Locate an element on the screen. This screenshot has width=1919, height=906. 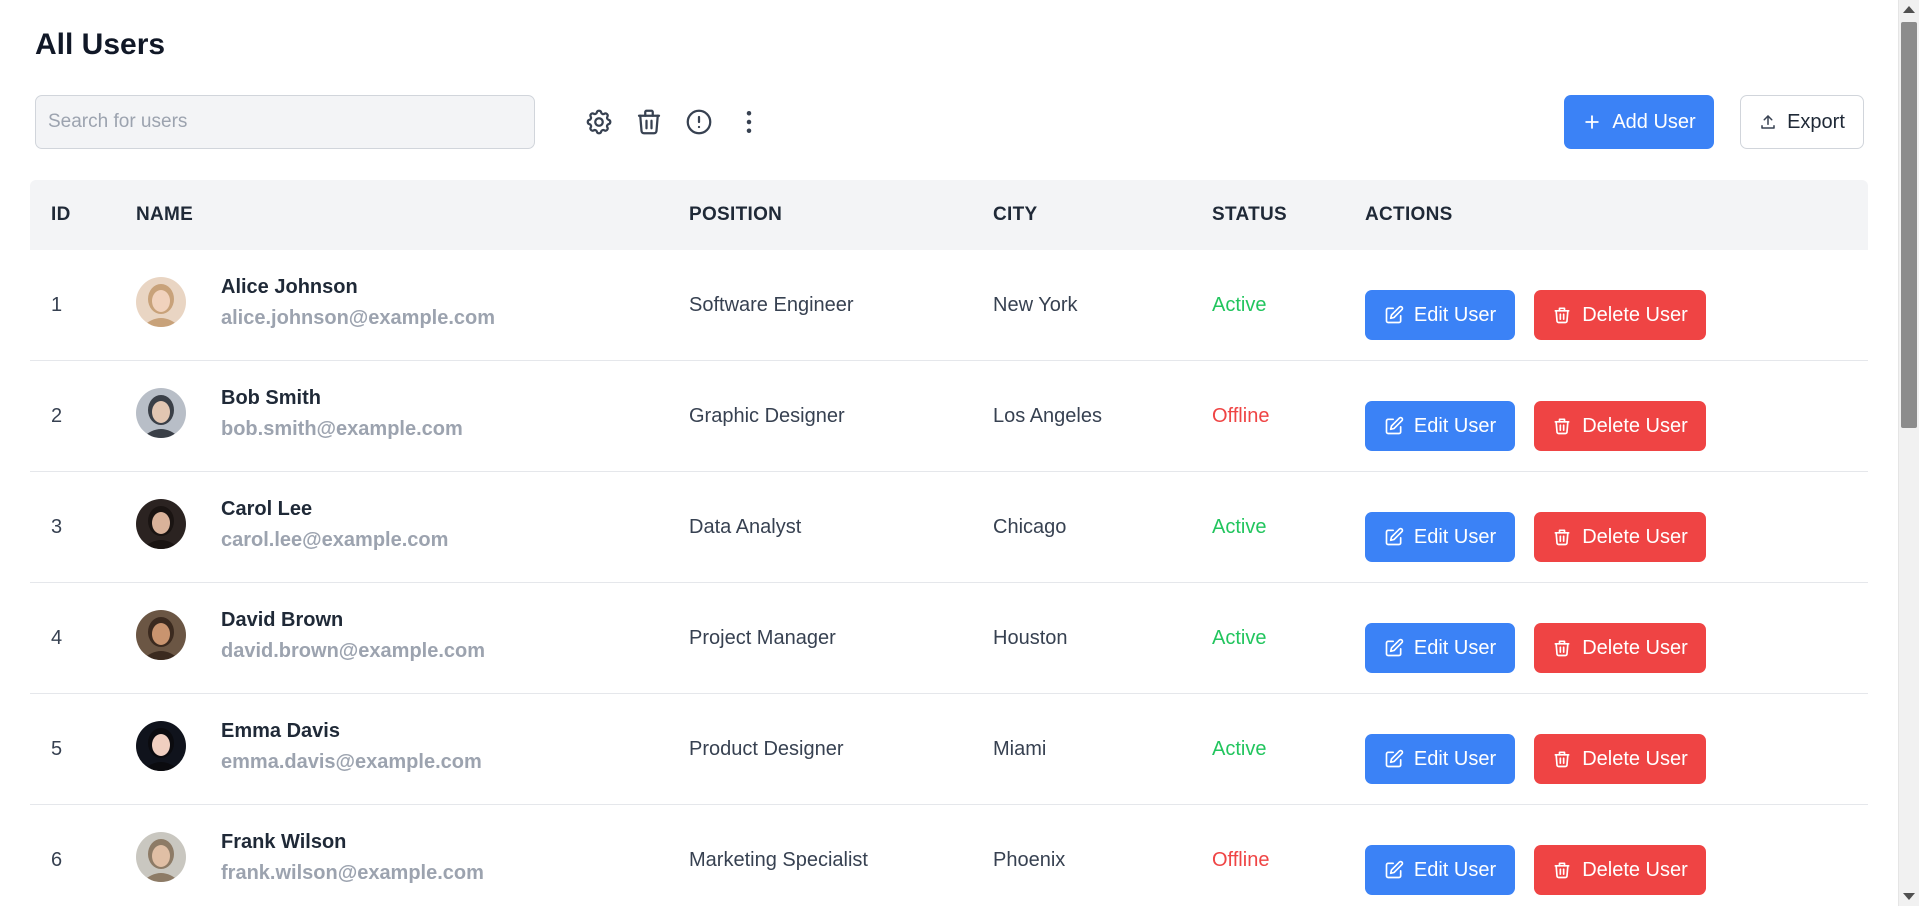
cell-id: 6 is located at coordinates (57, 860).